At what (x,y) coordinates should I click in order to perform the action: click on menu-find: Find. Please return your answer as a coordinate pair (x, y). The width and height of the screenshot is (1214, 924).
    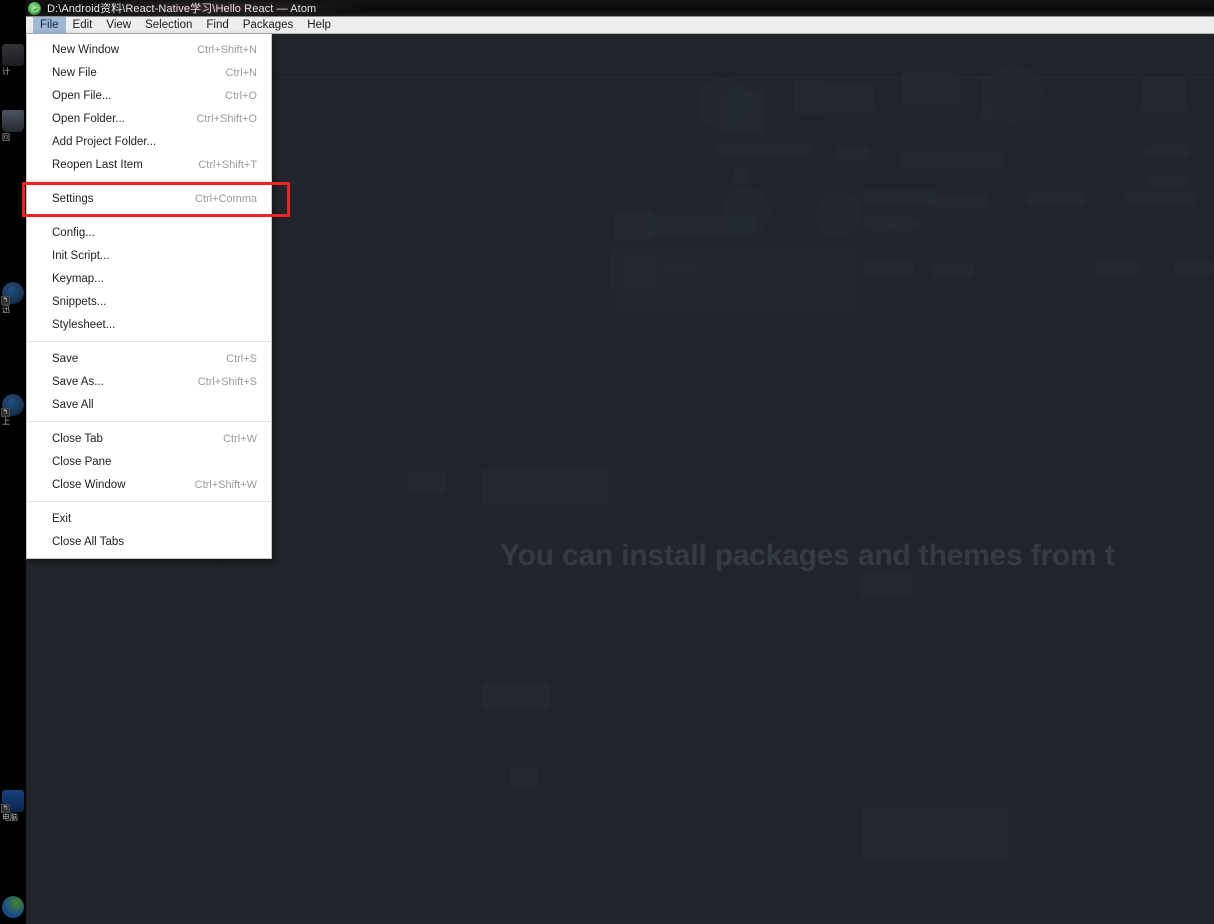
    Looking at the image, I should click on (217, 25).